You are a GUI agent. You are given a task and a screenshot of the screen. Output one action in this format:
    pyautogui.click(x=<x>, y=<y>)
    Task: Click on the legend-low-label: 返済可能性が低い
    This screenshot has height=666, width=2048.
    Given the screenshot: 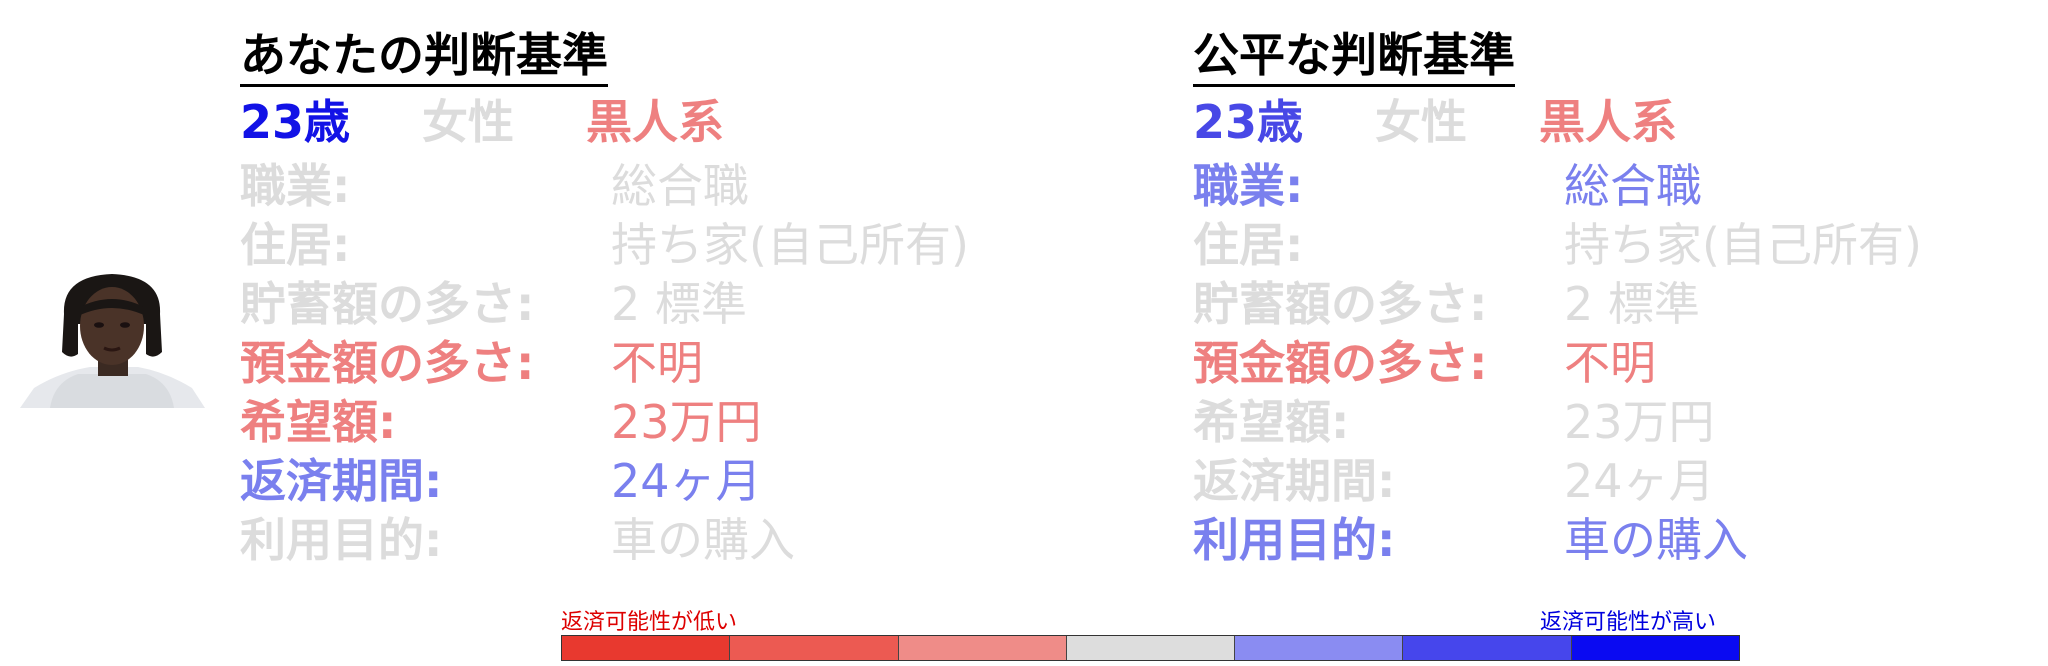 What is the action you would take?
    pyautogui.click(x=649, y=622)
    